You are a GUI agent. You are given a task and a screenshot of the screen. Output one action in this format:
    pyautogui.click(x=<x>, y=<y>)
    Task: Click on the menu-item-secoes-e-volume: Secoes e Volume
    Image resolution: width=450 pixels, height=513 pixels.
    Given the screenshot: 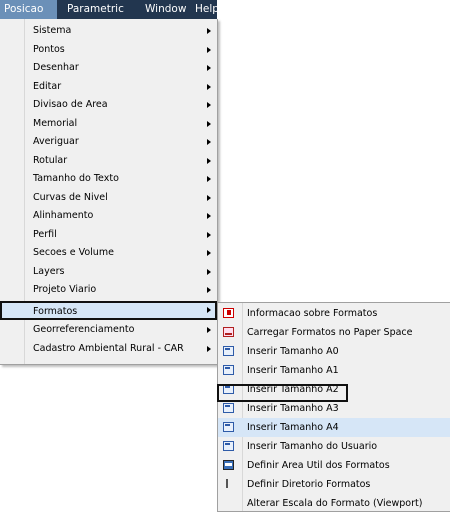 What is the action you would take?
    pyautogui.click(x=108, y=253)
    